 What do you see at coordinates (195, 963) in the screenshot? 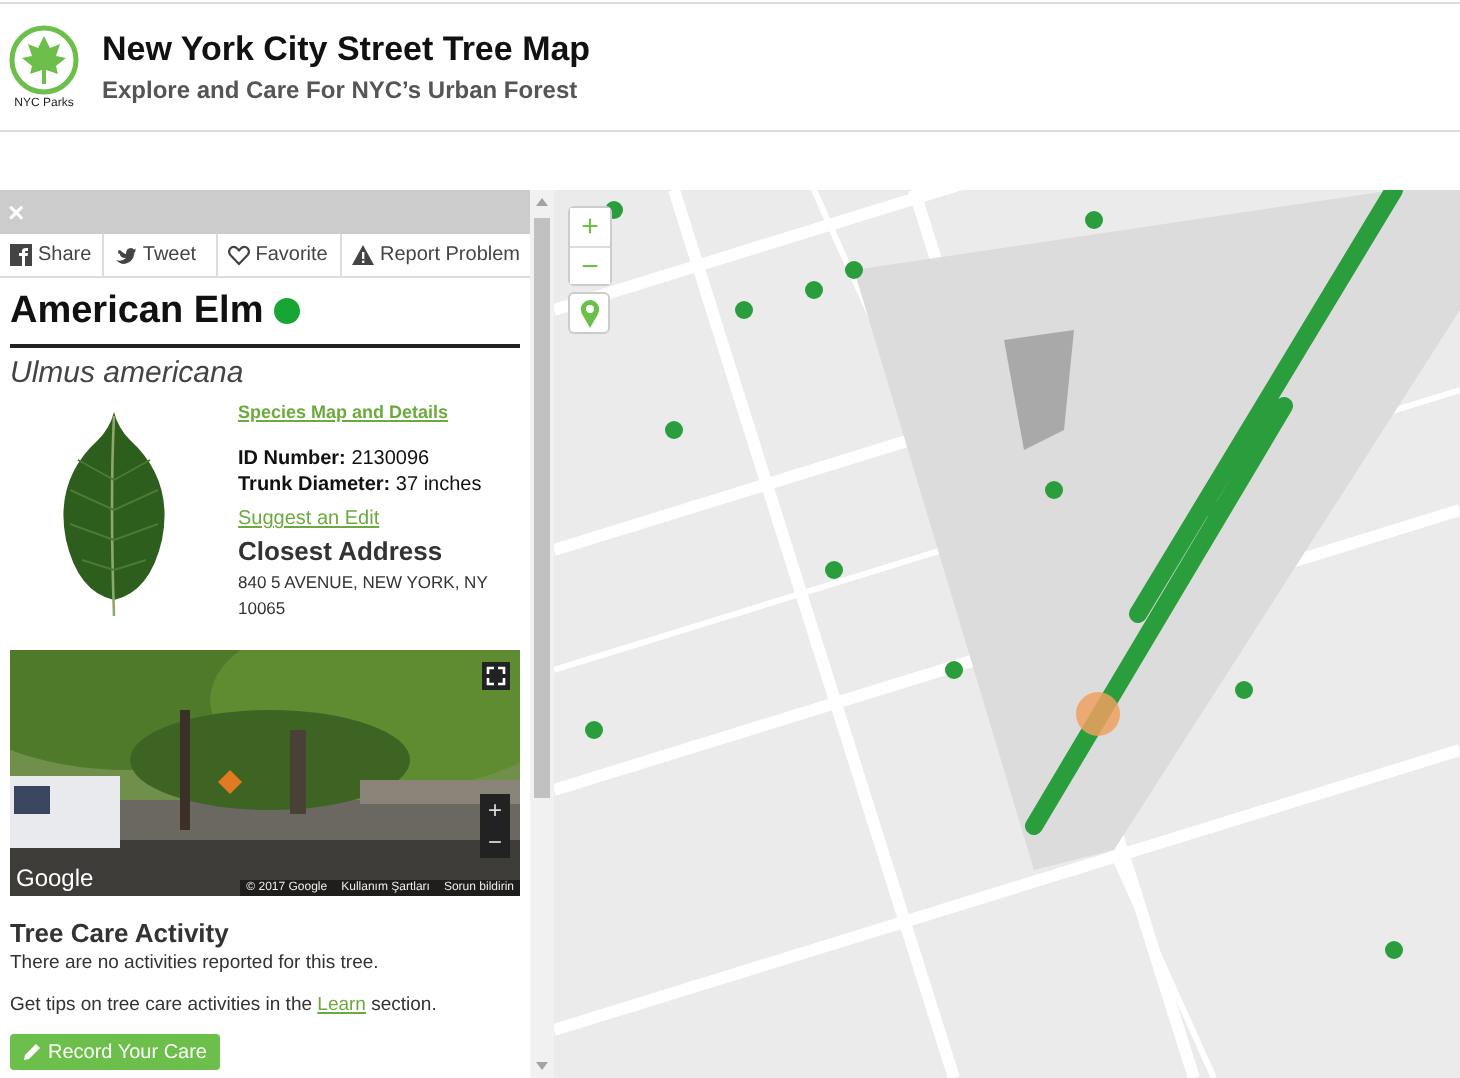
I see `empty-message: There are no activities reported for this tree.` at bounding box center [195, 963].